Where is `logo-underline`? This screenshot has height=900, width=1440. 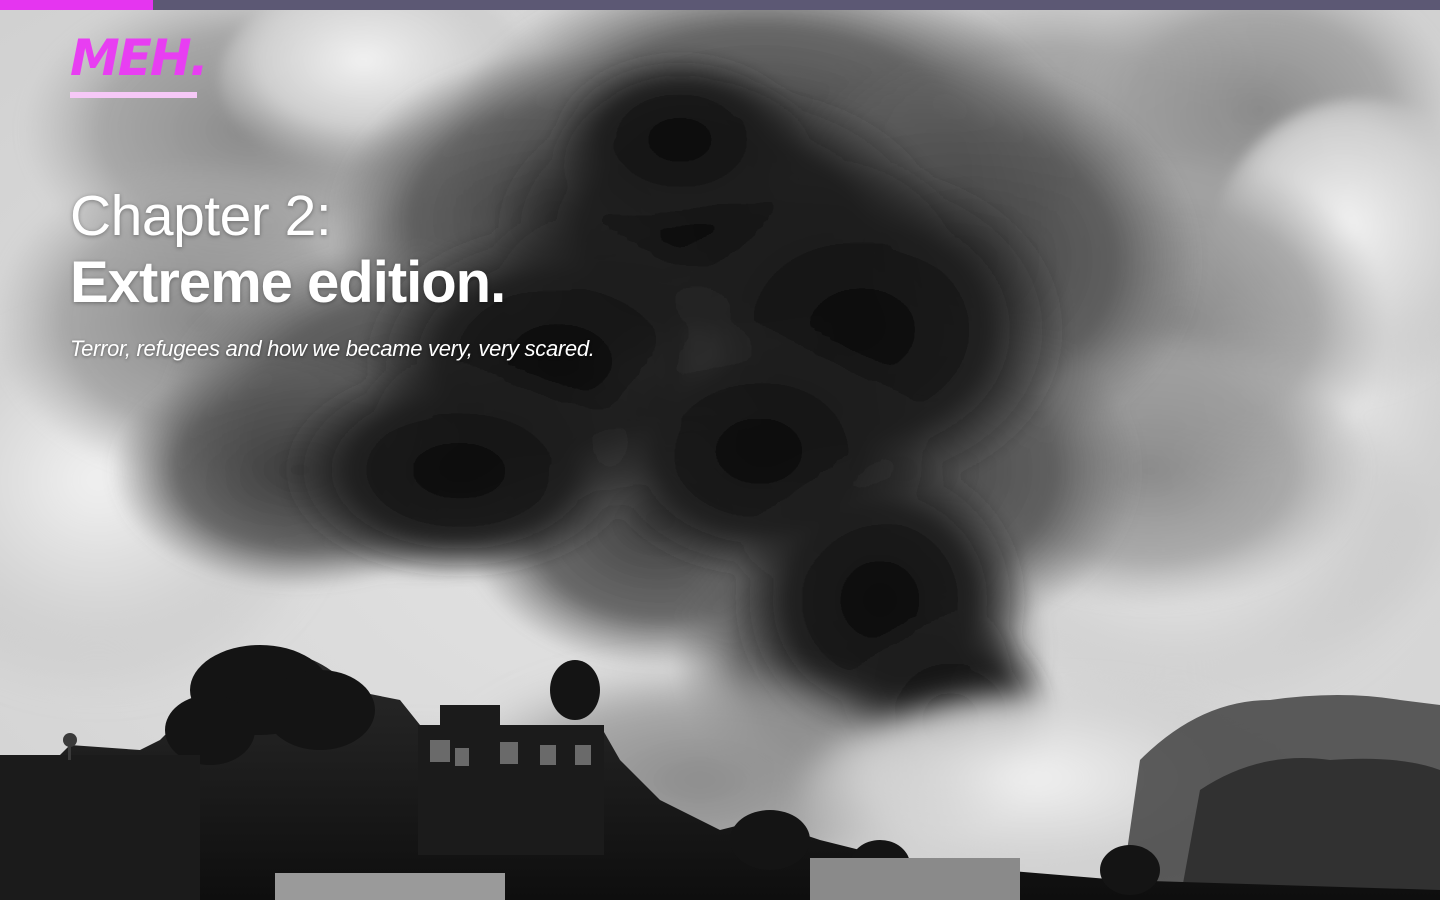
logo-underline is located at coordinates (133, 95).